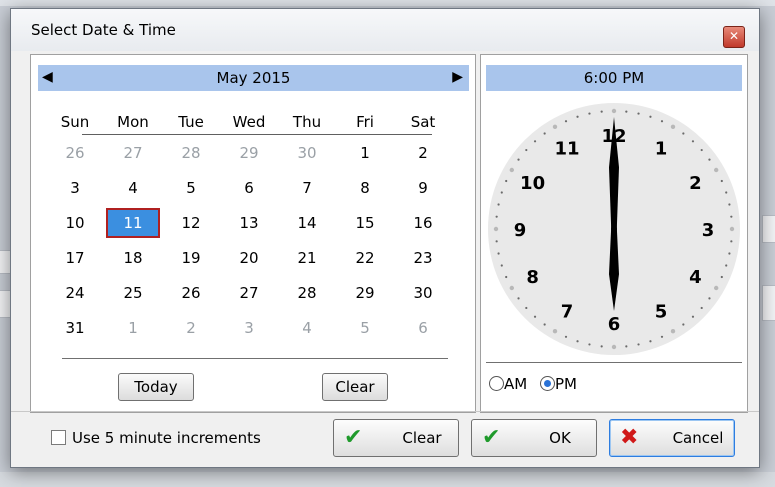 The width and height of the screenshot is (775, 487). Describe the element at coordinates (307, 188) in the screenshot. I see `day-cell: 7` at that location.